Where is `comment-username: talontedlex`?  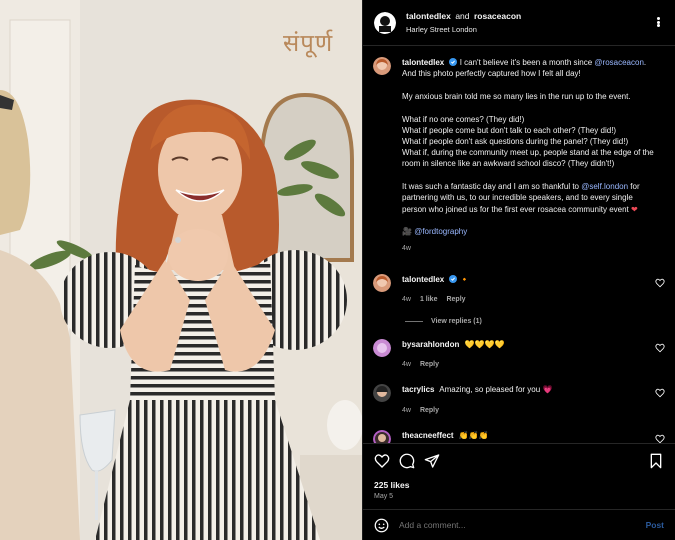 comment-username: talontedlex is located at coordinates (423, 279).